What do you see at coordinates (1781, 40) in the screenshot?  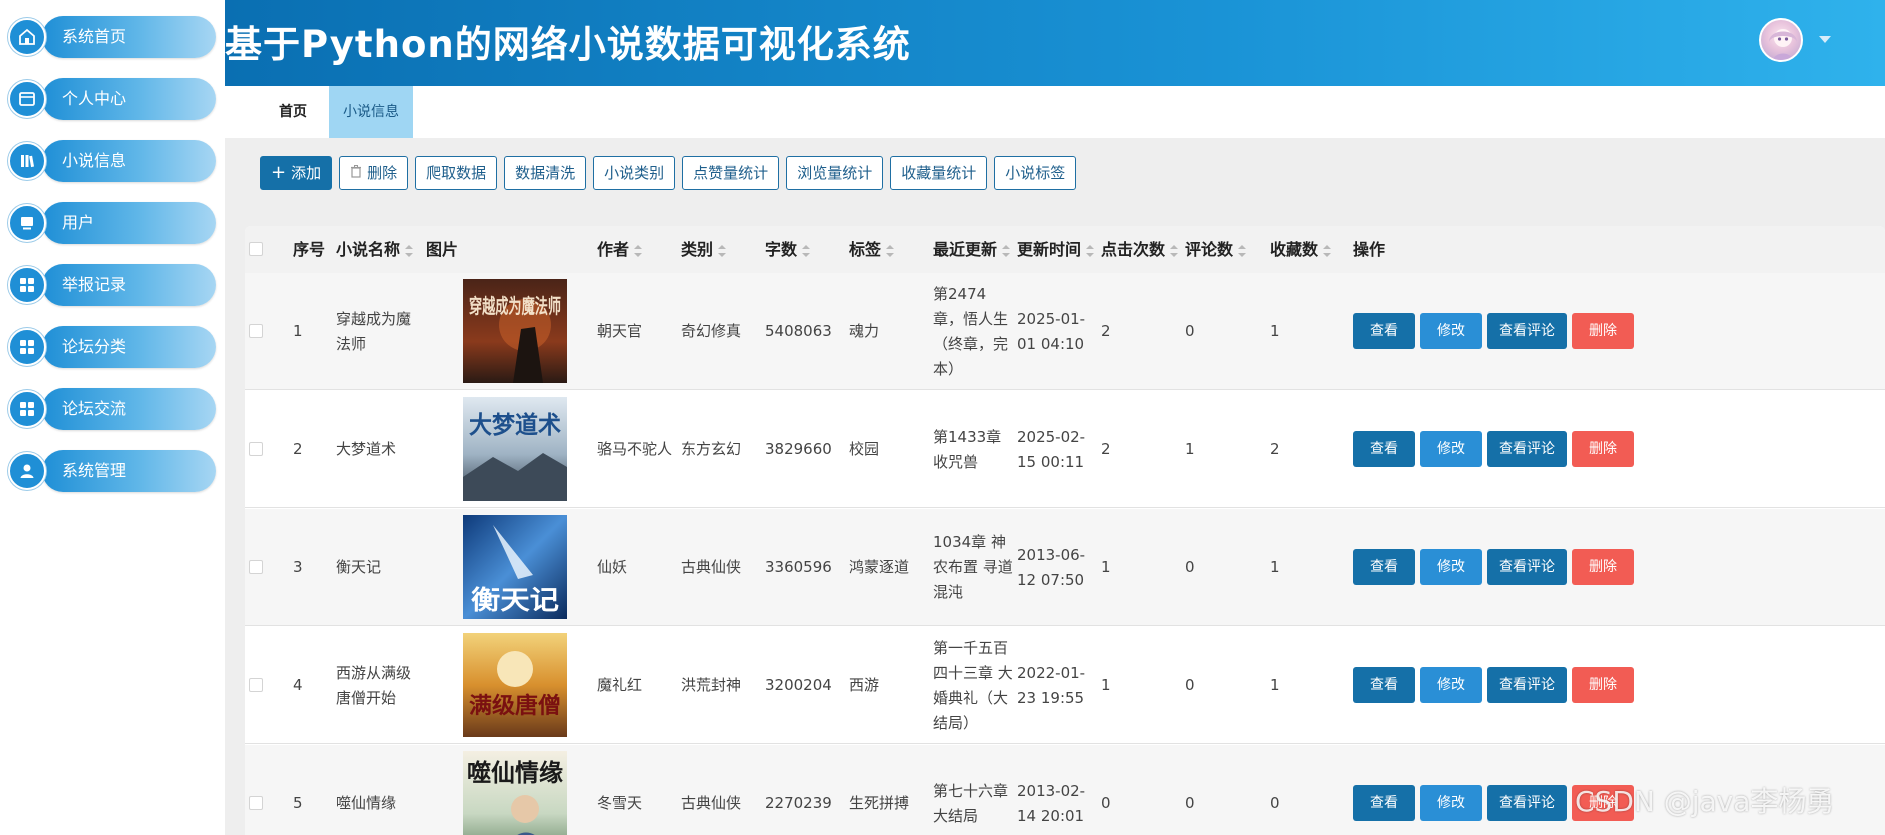 I see `avatar` at bounding box center [1781, 40].